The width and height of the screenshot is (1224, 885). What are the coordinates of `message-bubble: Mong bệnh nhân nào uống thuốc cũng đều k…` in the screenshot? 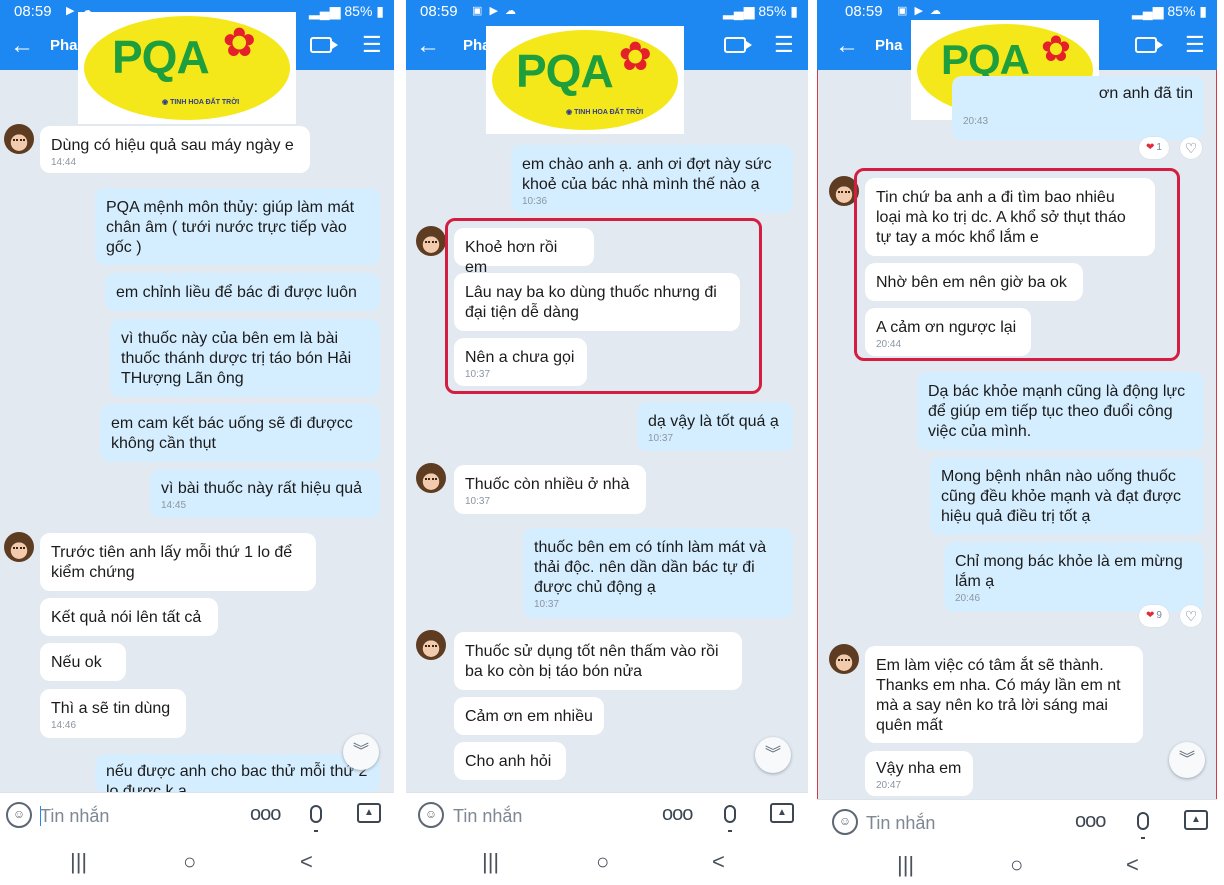 It's located at (1067, 496).